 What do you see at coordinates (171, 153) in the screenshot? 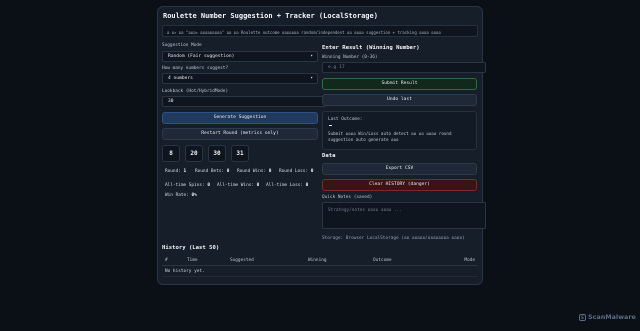
I see `suggested-number: 8` at bounding box center [171, 153].